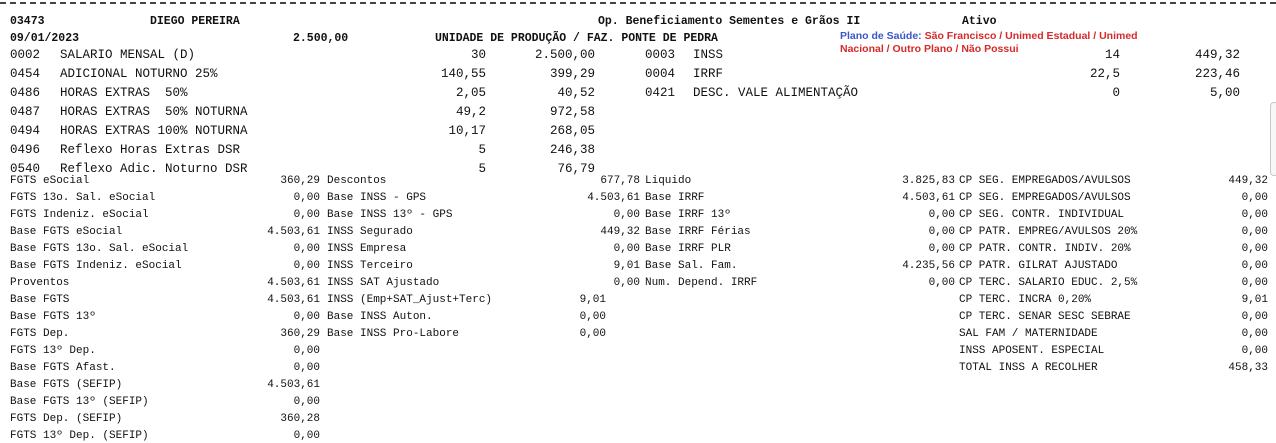 The image size is (1276, 443). What do you see at coordinates (40, 334) in the screenshot?
I see `summary-label: FGTS Dep.` at bounding box center [40, 334].